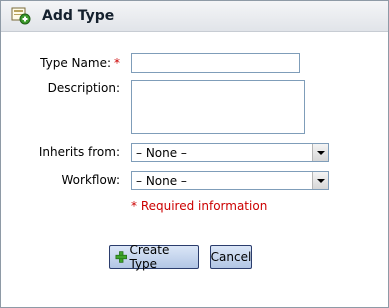  I want to click on type-name-label-row: Type Name: *, so click(63, 63).